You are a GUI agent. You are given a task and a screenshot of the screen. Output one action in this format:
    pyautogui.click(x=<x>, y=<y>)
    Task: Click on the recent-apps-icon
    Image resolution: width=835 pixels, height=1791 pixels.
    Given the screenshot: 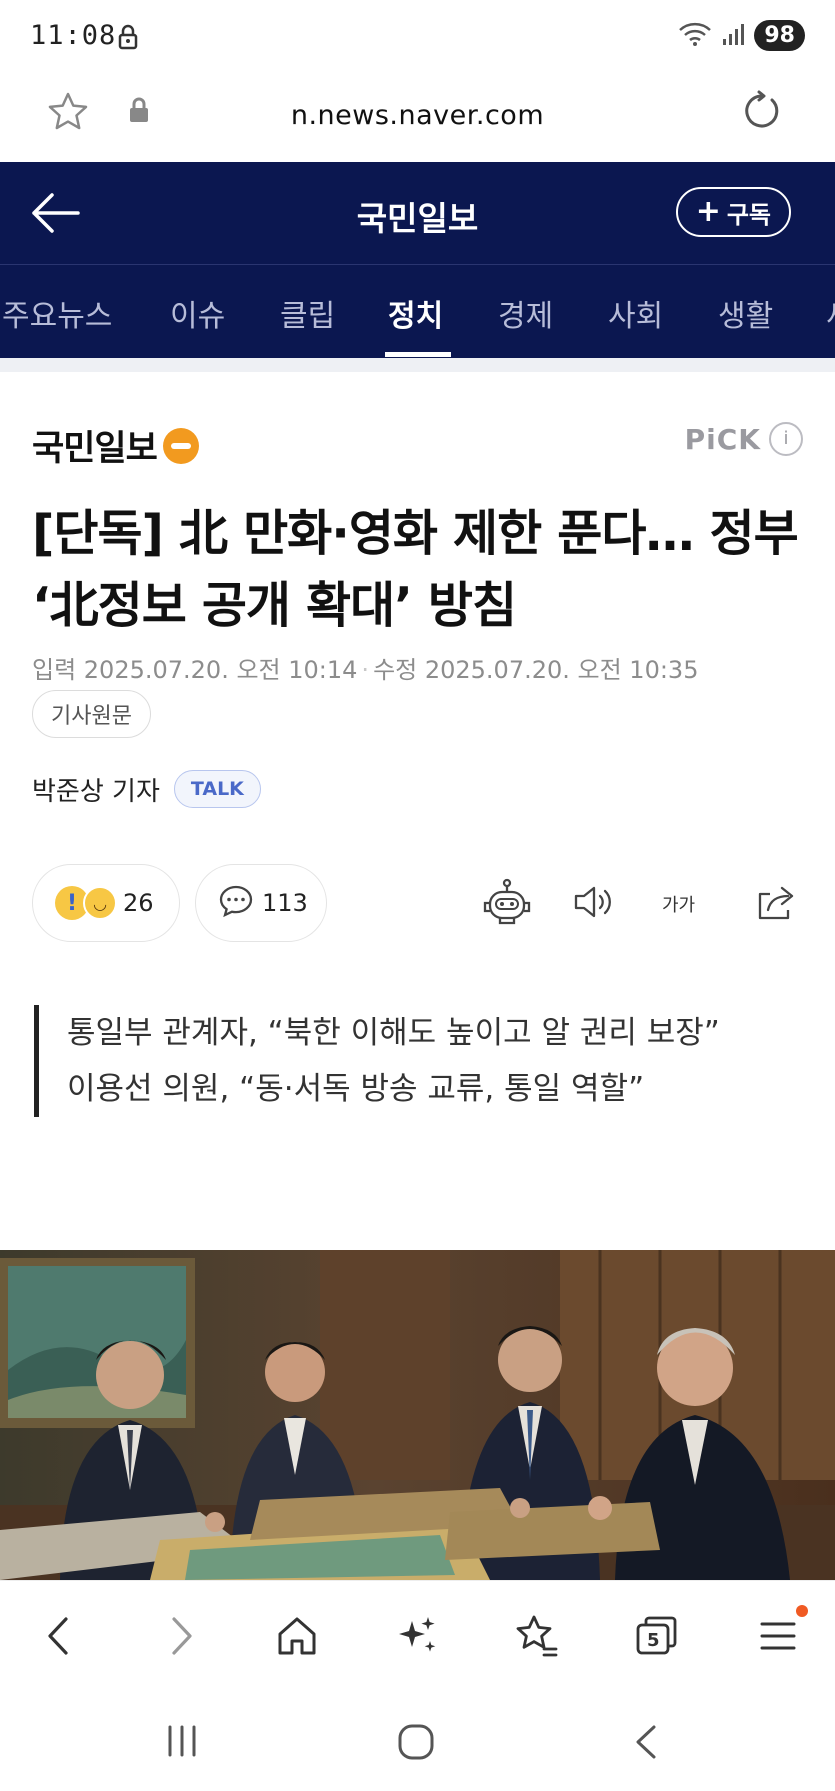 What is the action you would take?
    pyautogui.click(x=182, y=1743)
    